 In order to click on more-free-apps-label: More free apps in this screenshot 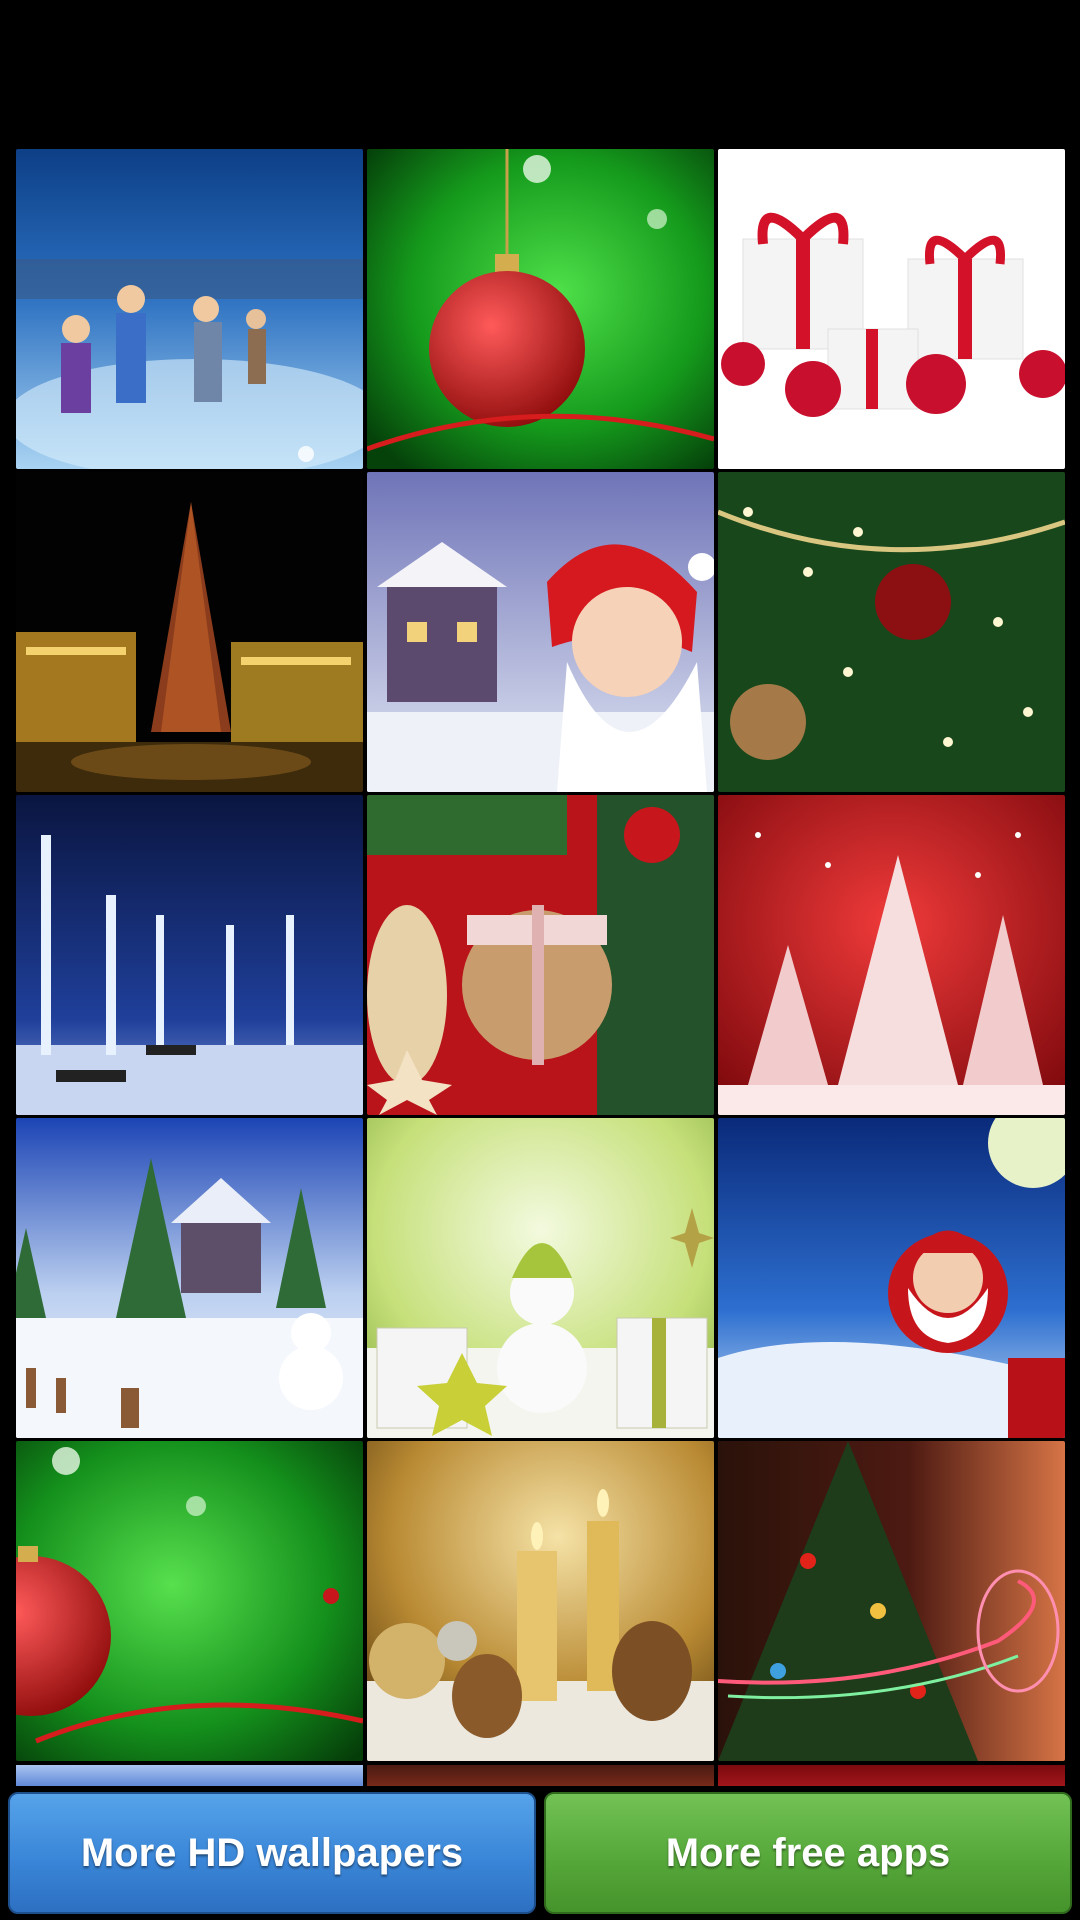, I will do `click(808, 1852)`.